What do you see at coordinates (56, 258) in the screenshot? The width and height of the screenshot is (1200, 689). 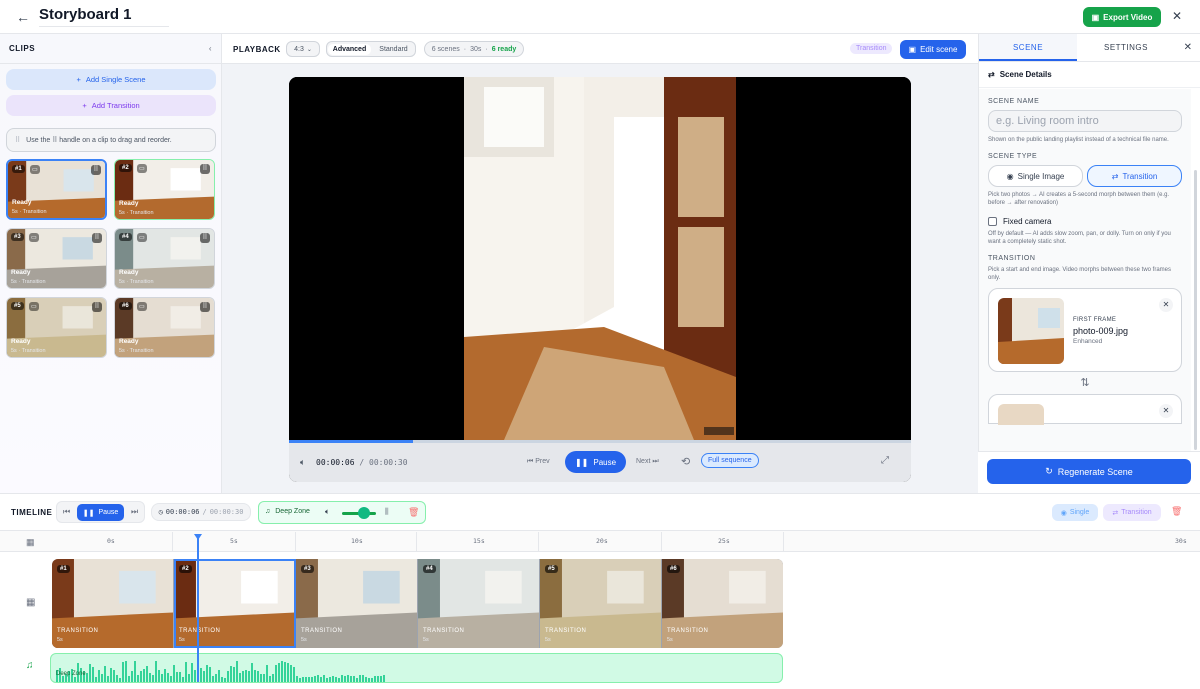 I see `clip-card: #3 ▭ ⠿ Ready 5s · Transition` at bounding box center [56, 258].